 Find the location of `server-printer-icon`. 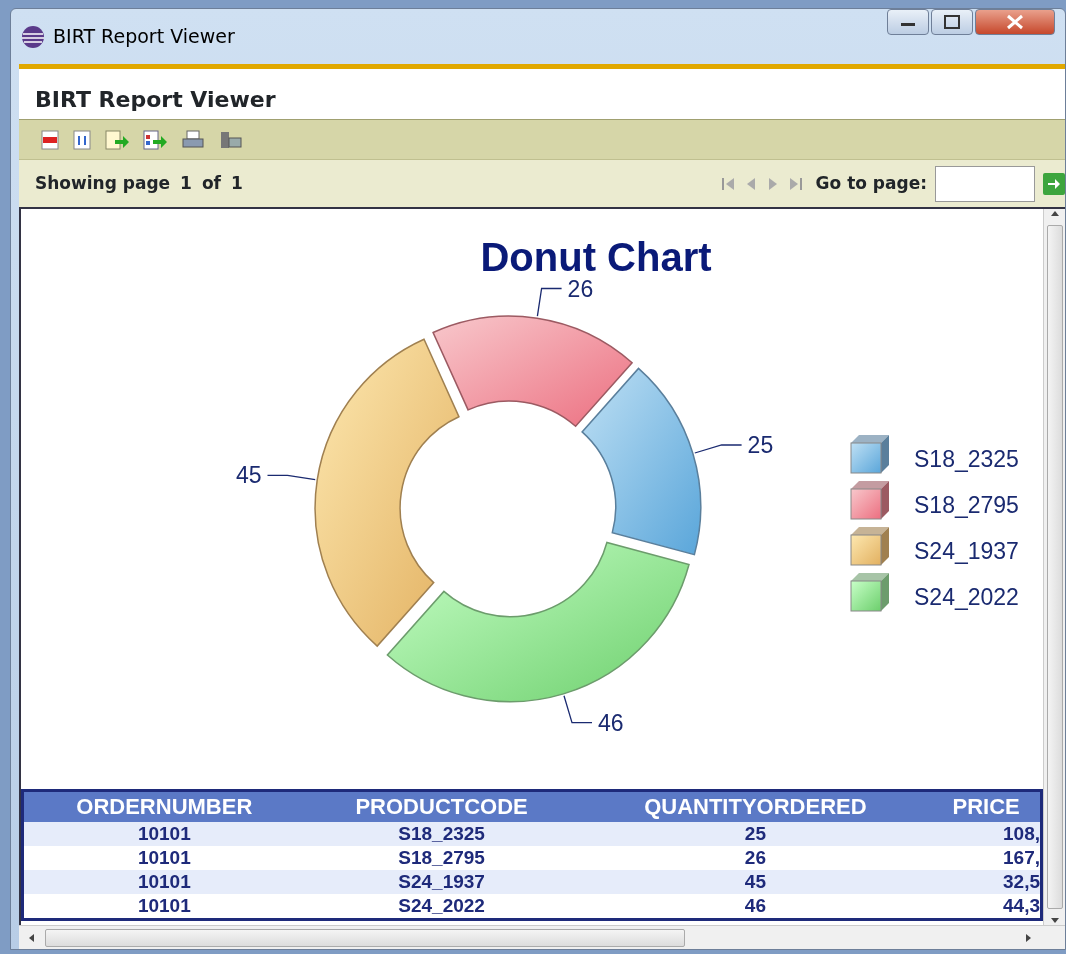

server-printer-icon is located at coordinates (231, 139).